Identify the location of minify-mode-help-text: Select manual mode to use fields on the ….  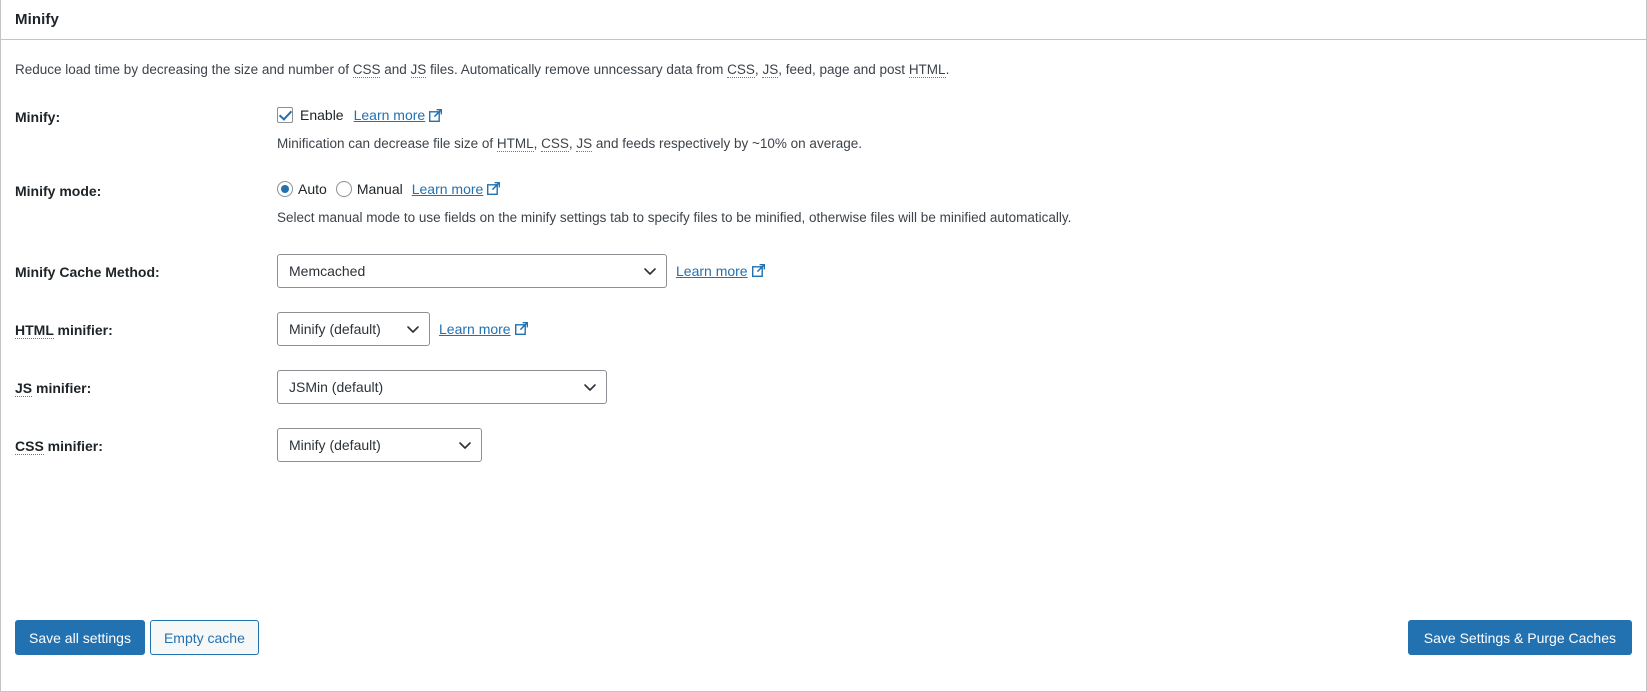
(674, 217).